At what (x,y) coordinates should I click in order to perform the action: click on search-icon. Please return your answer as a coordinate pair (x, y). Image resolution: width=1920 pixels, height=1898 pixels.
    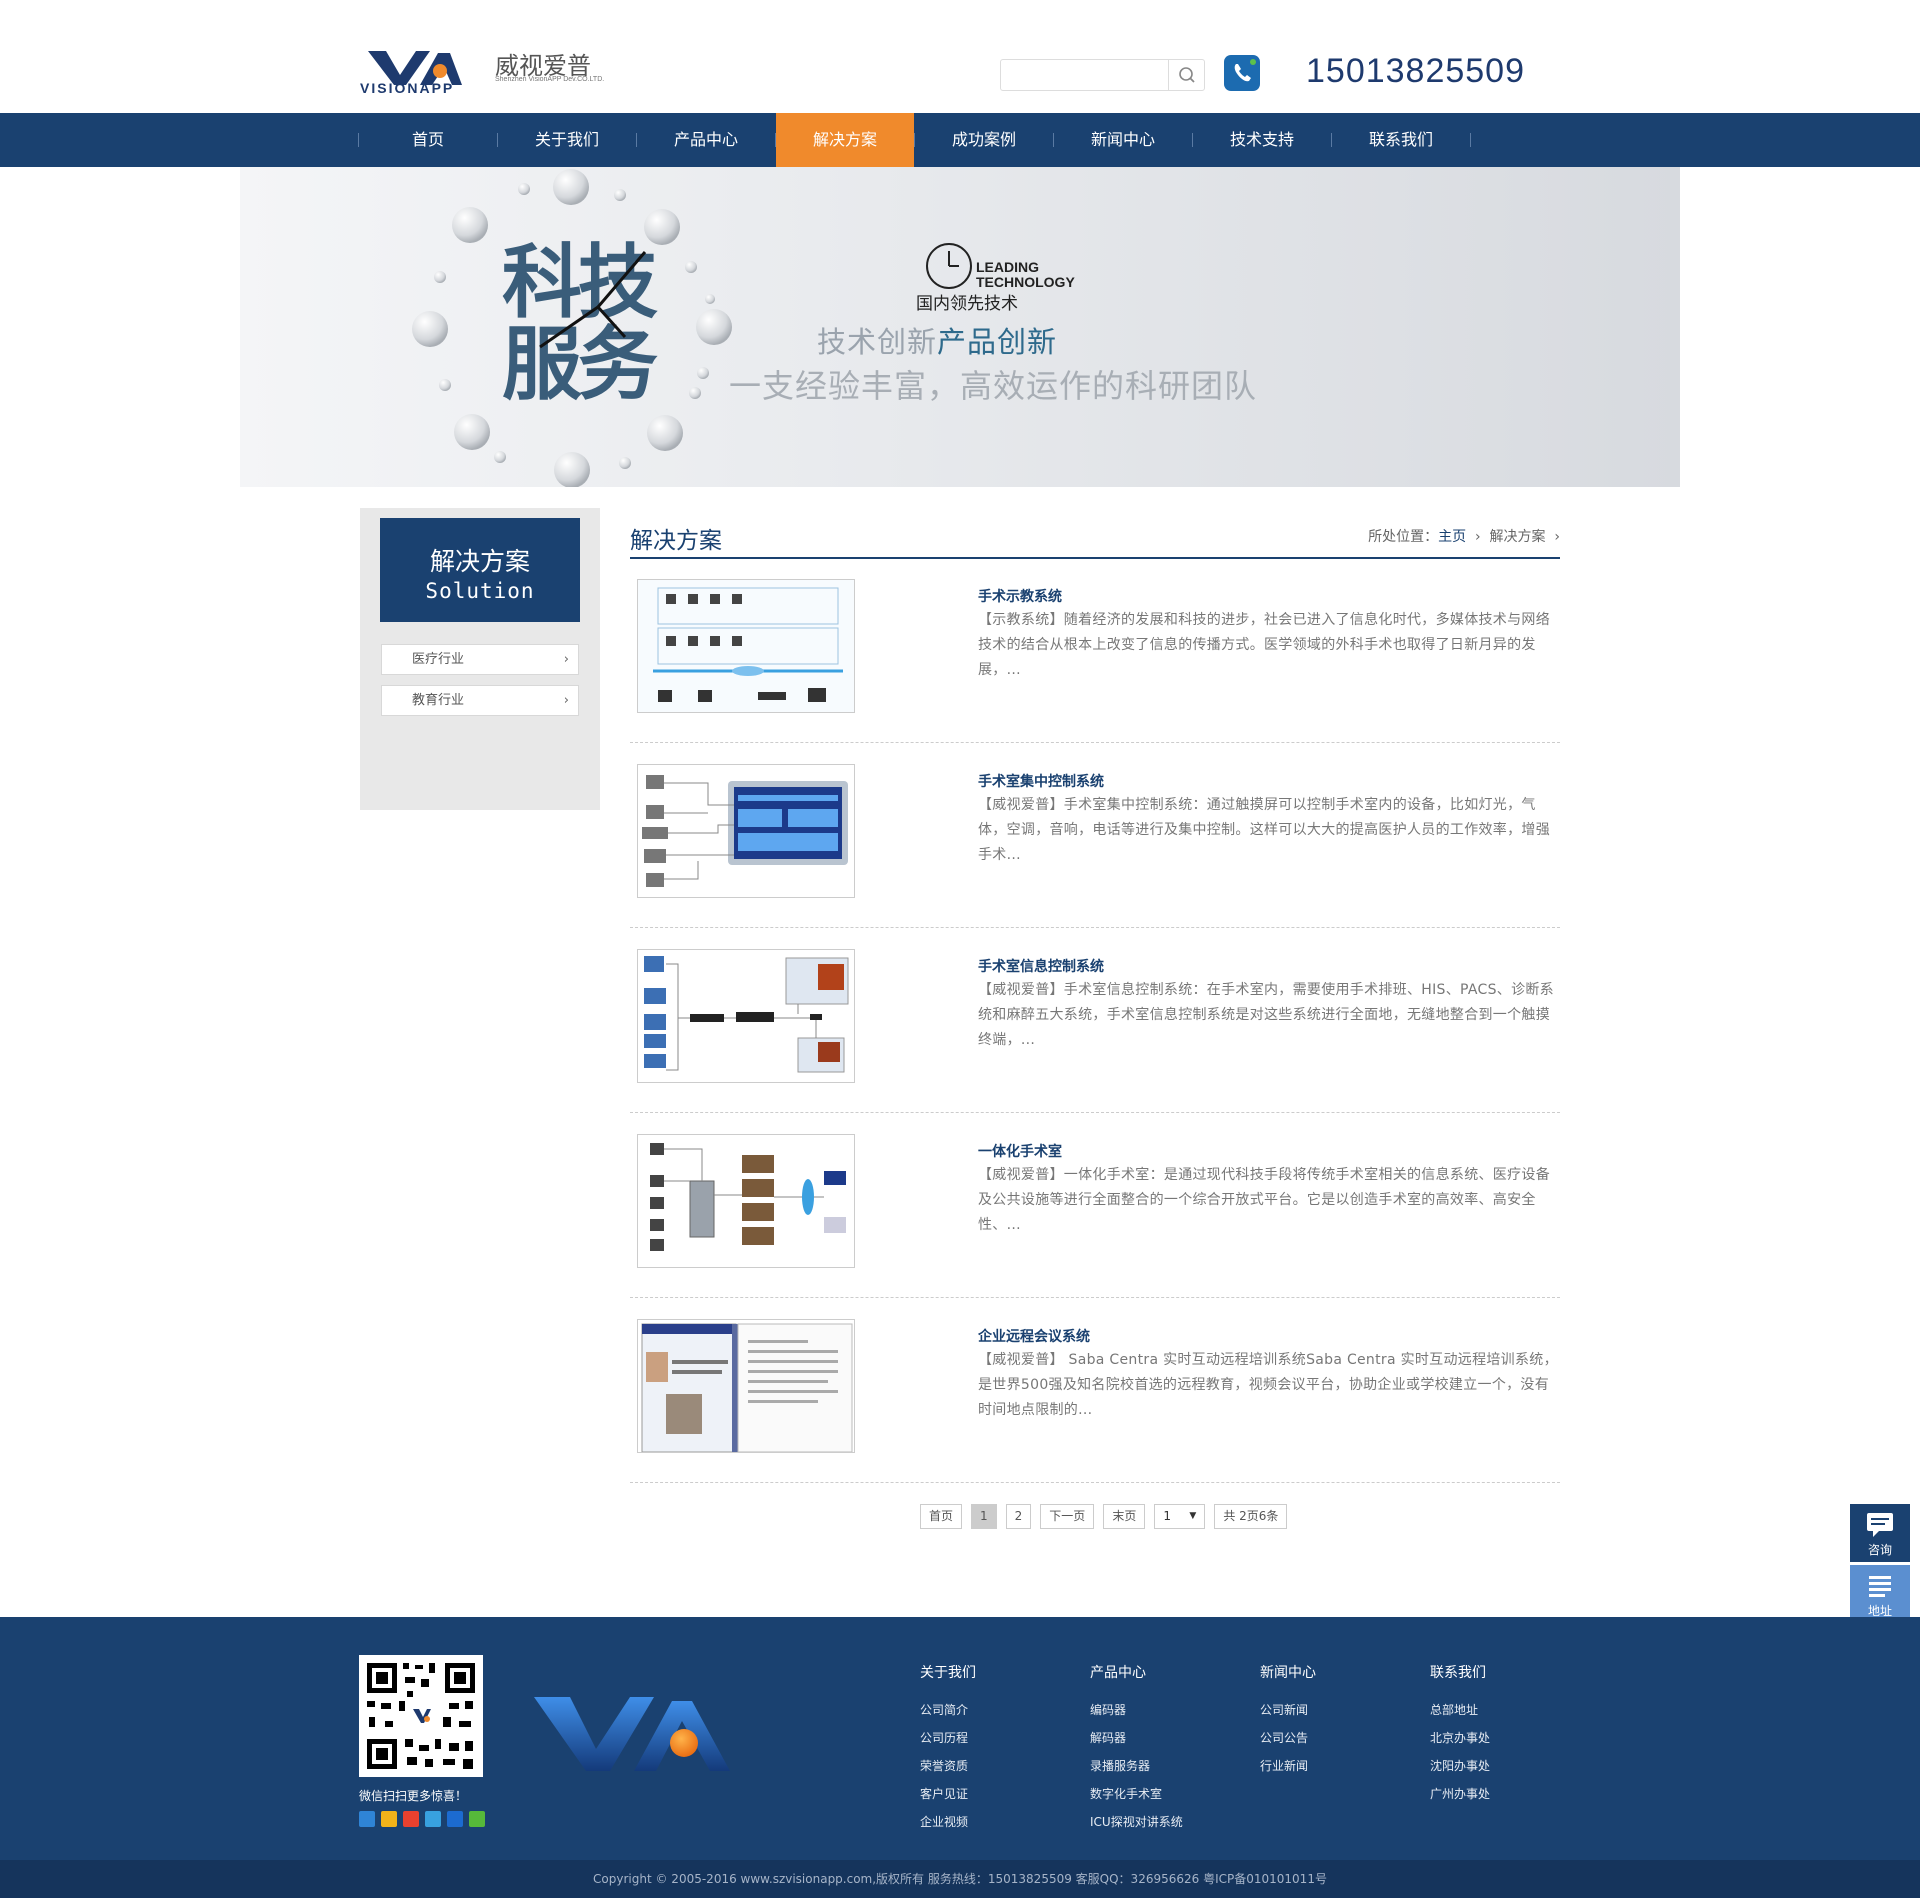
    Looking at the image, I should click on (1187, 75).